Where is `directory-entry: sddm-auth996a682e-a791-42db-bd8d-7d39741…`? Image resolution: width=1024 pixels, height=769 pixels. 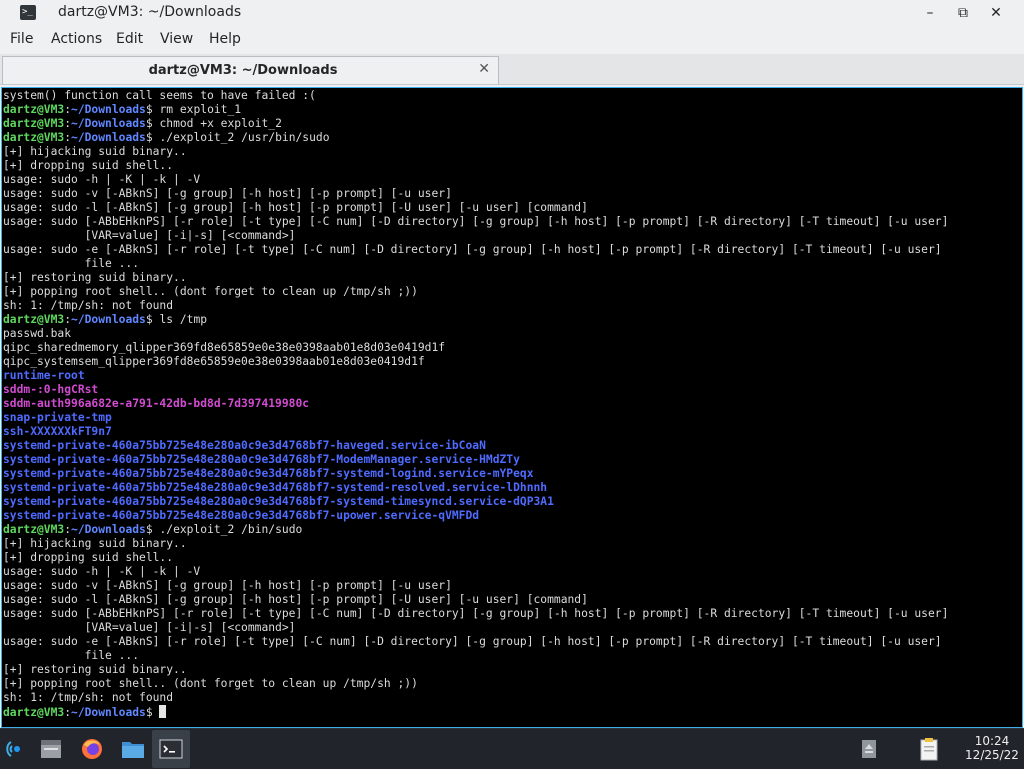
directory-entry: sddm-auth996a682e-a791-42db-bd8d-7d39741… is located at coordinates (156, 403).